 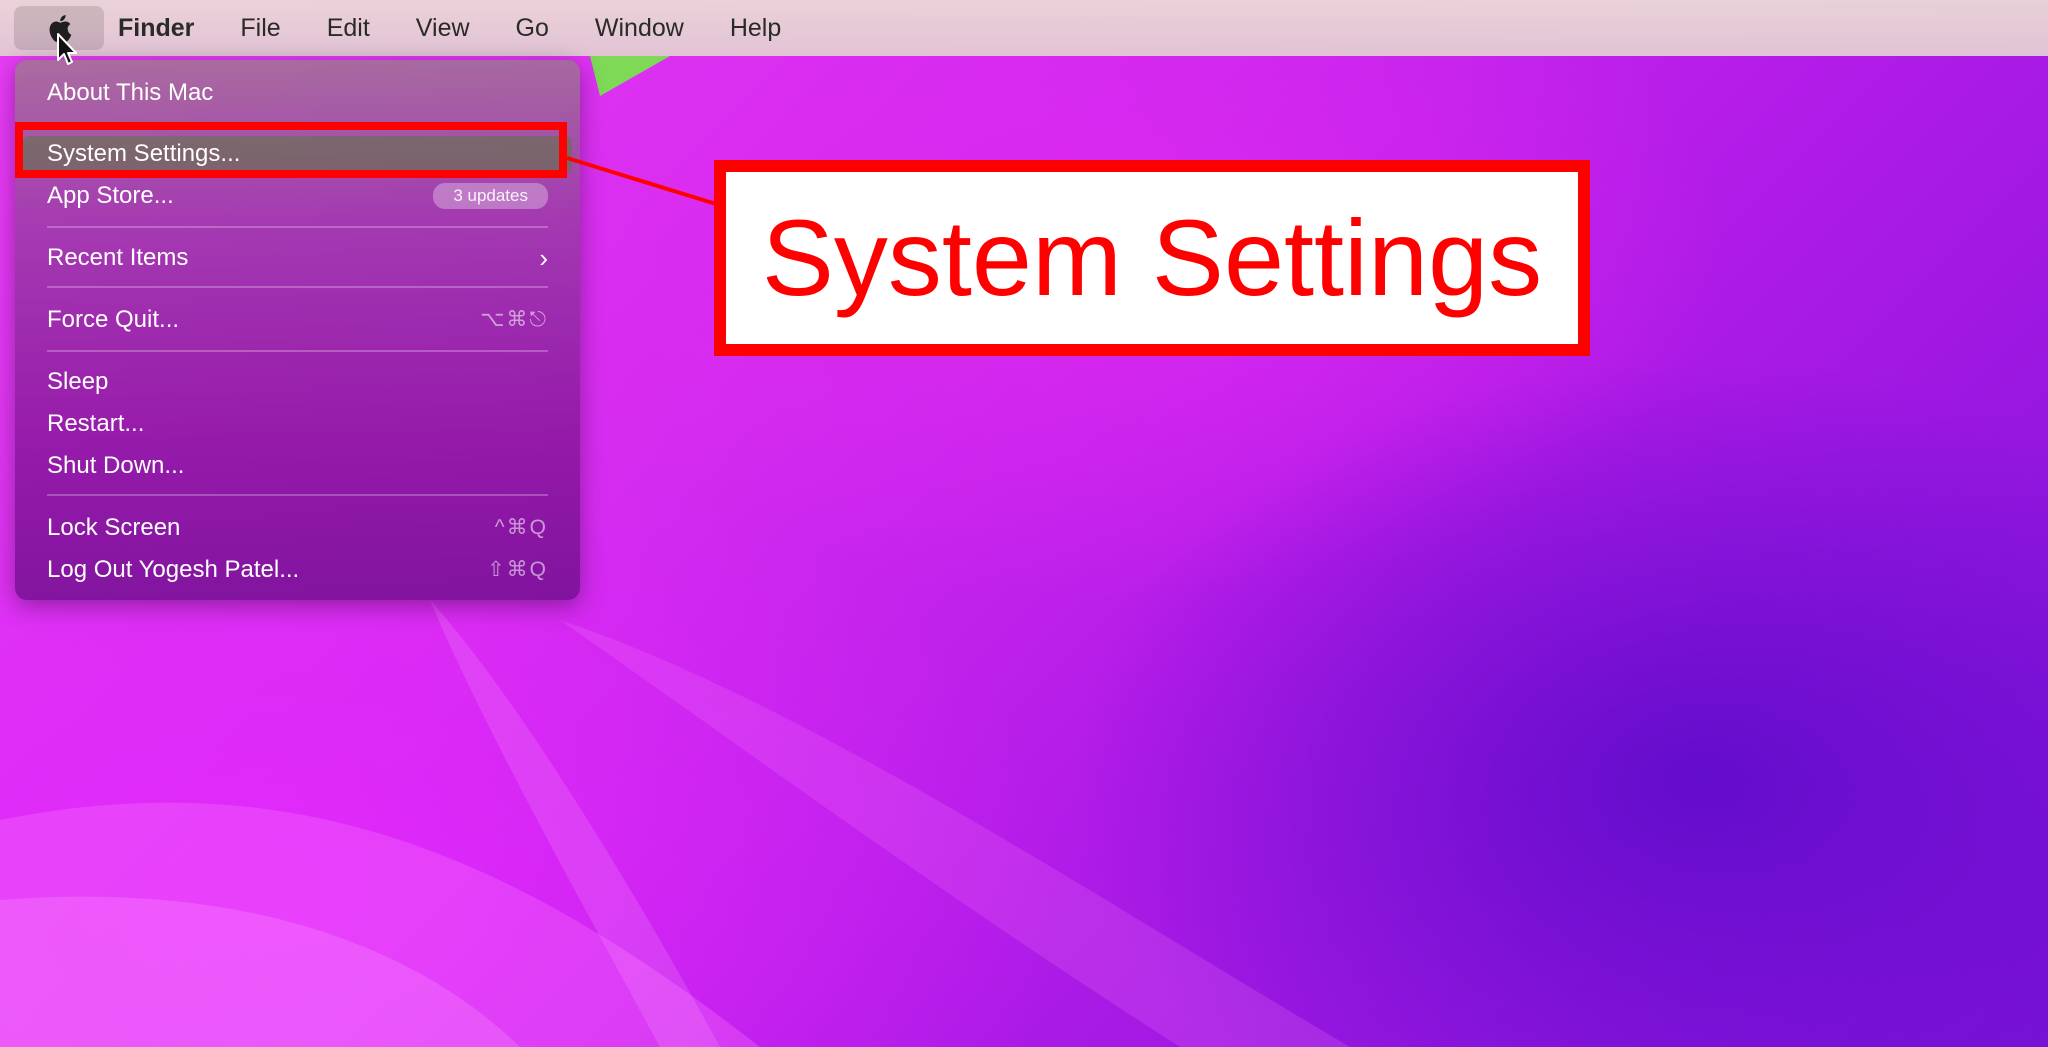 I want to click on menu-item-log-out: Log Out Yogesh Patel... ⇧⌘Q, so click(x=297, y=570).